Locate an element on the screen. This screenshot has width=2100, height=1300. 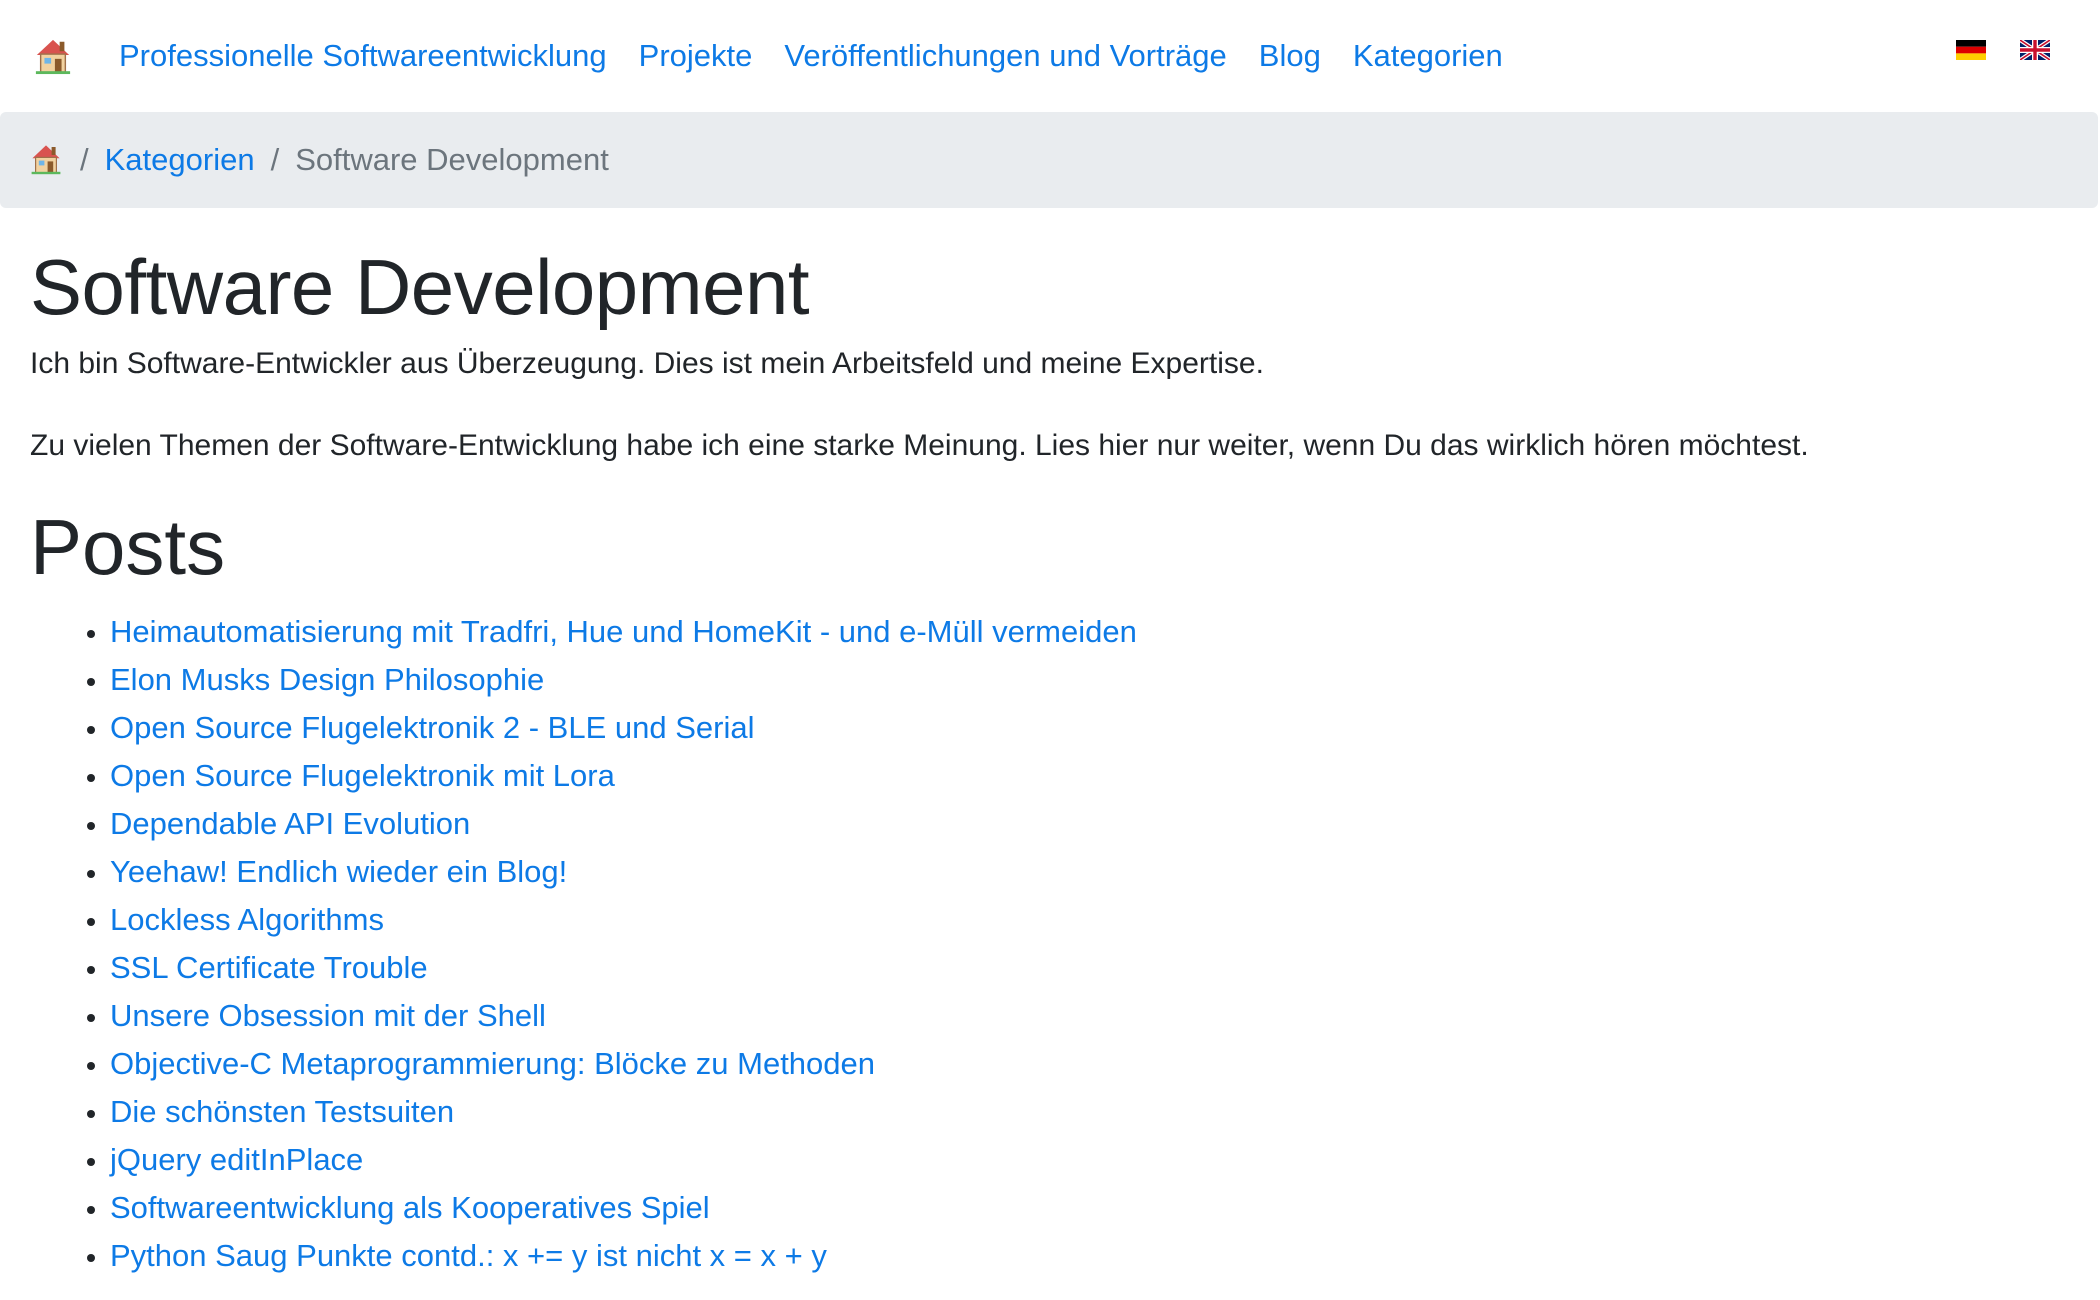
language-switcher is located at coordinates (2003, 50).